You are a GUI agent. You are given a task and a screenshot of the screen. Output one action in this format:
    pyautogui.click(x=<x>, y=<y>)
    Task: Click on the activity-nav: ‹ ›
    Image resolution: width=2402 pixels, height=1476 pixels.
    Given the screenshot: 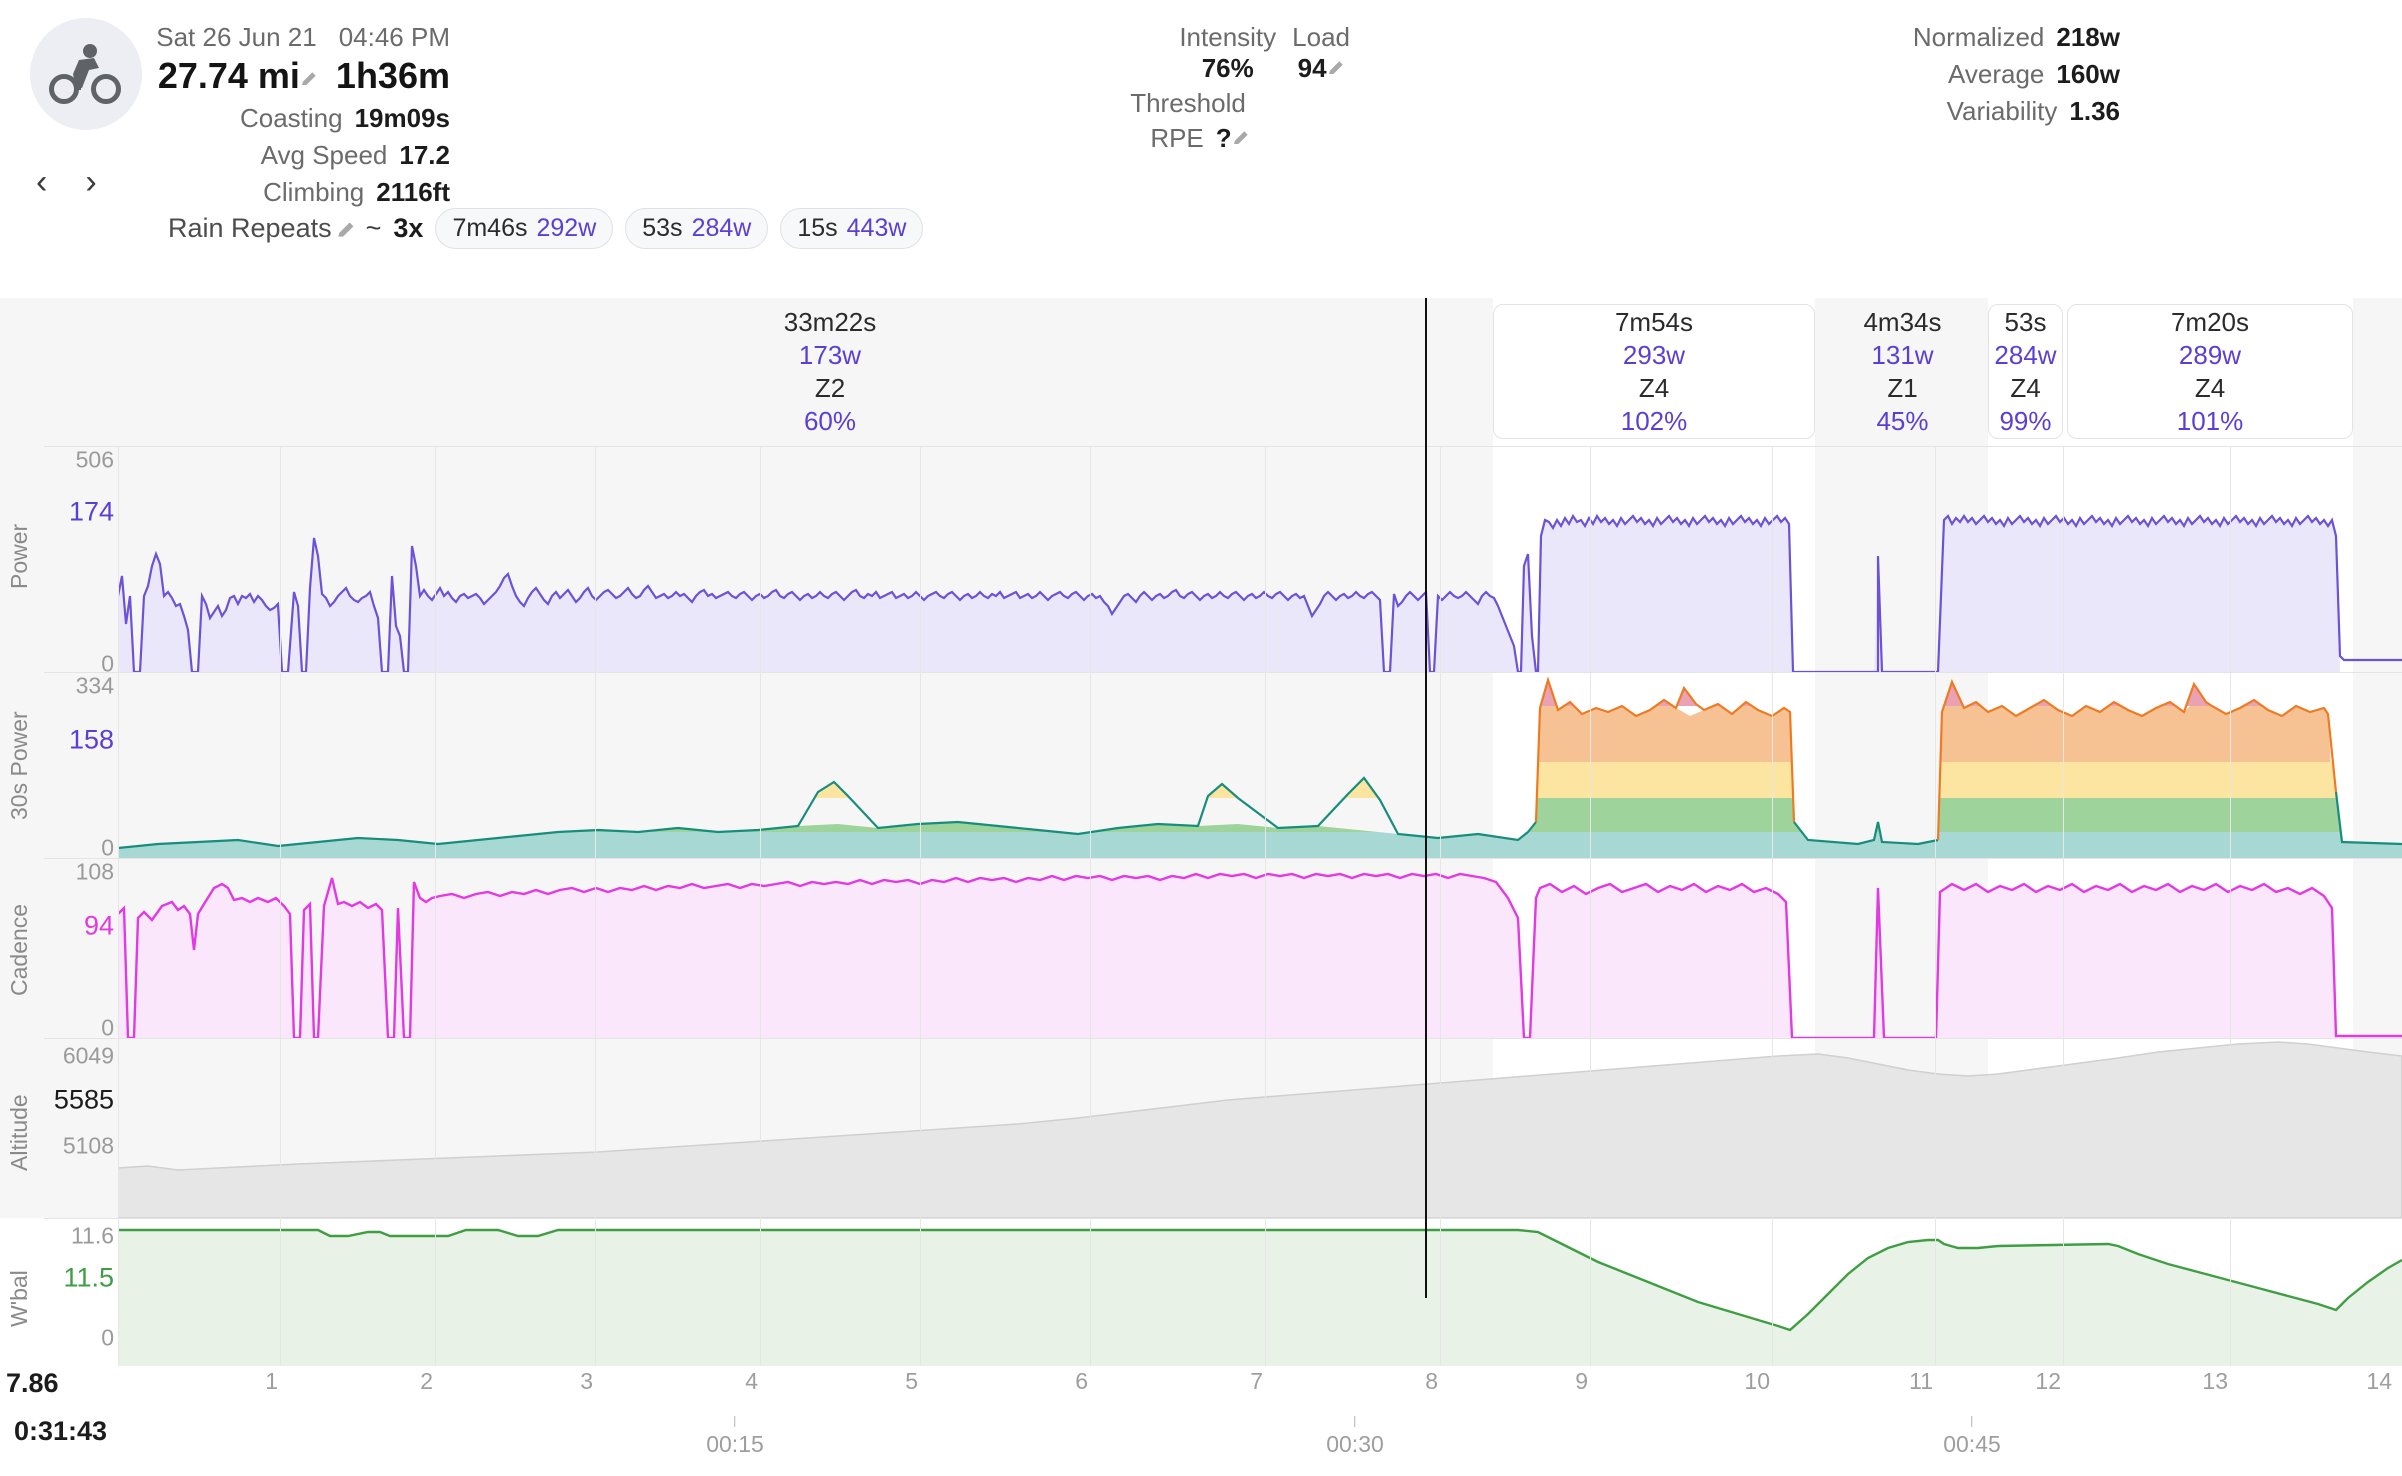 What is the action you would take?
    pyautogui.click(x=66, y=182)
    